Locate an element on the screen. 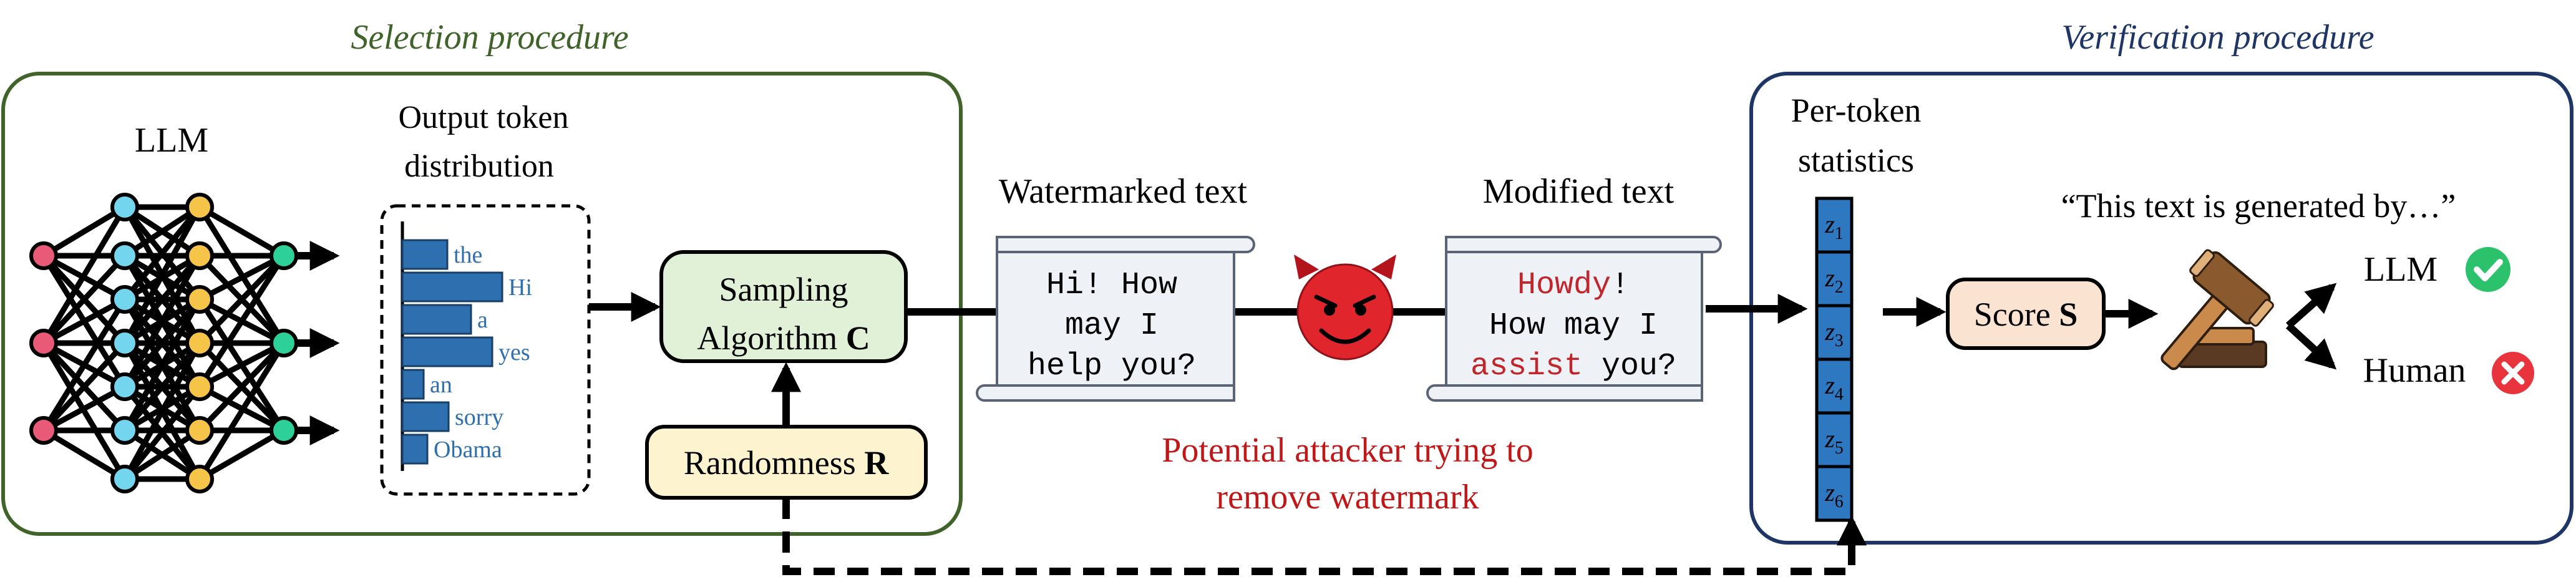 This screenshot has height=577, width=2576. watermarked-line-3: help you? is located at coordinates (1112, 366).